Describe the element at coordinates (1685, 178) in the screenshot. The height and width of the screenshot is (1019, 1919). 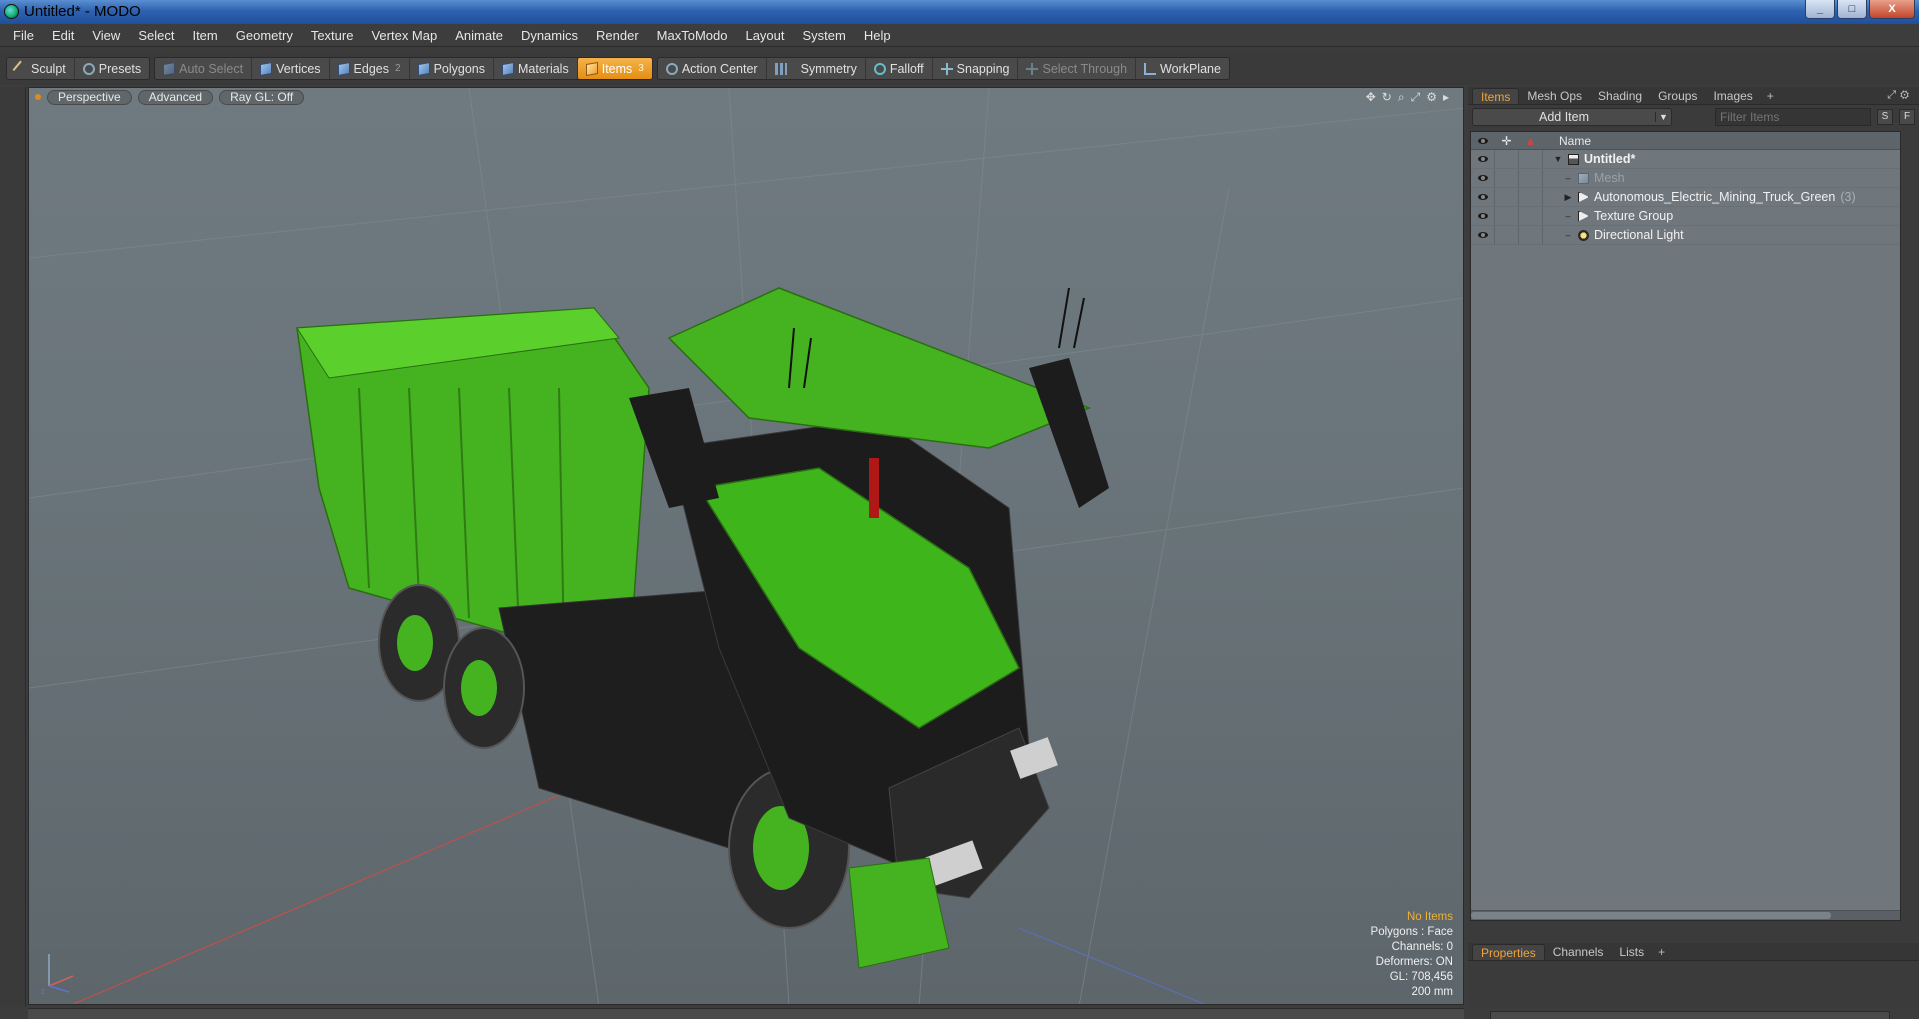
I see `tree-row-mesh: – Mesh` at that location.